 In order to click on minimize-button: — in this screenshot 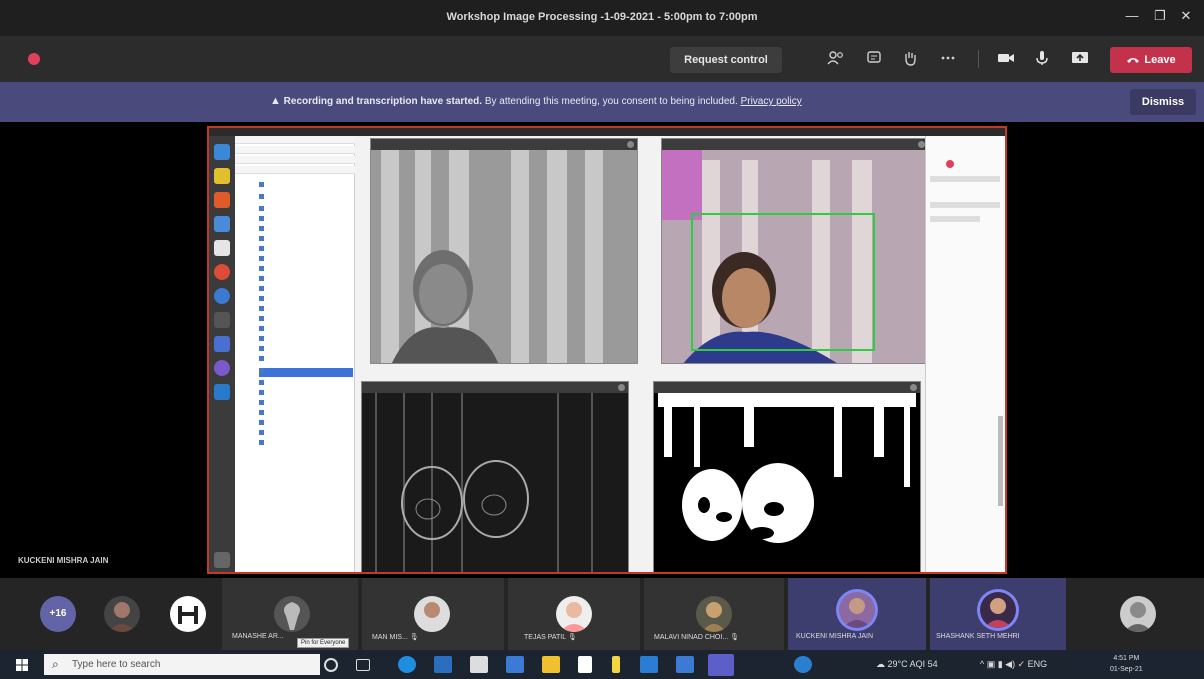, I will do `click(1132, 15)`.